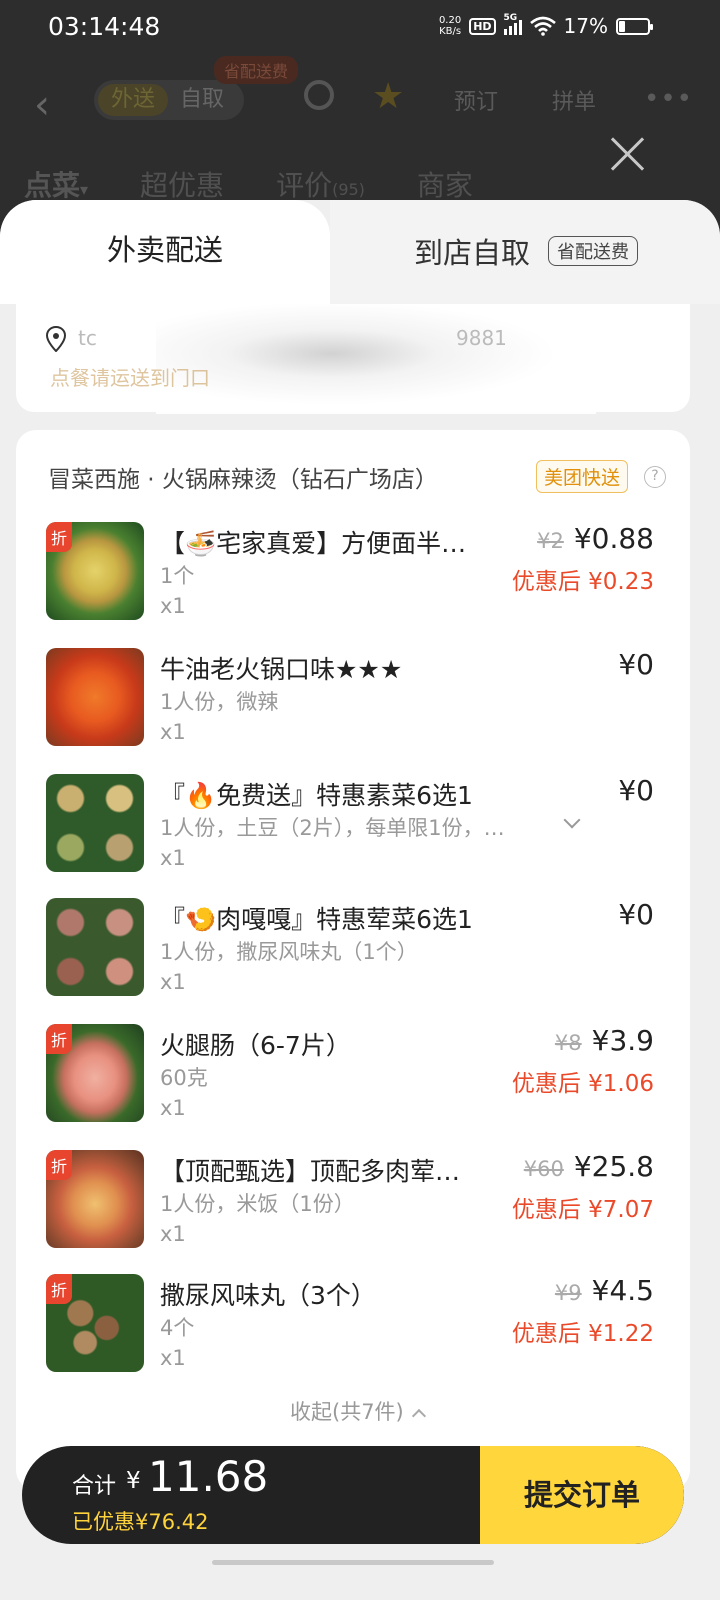 This screenshot has height=1600, width=720. I want to click on group-order-button: 拼单, so click(574, 100).